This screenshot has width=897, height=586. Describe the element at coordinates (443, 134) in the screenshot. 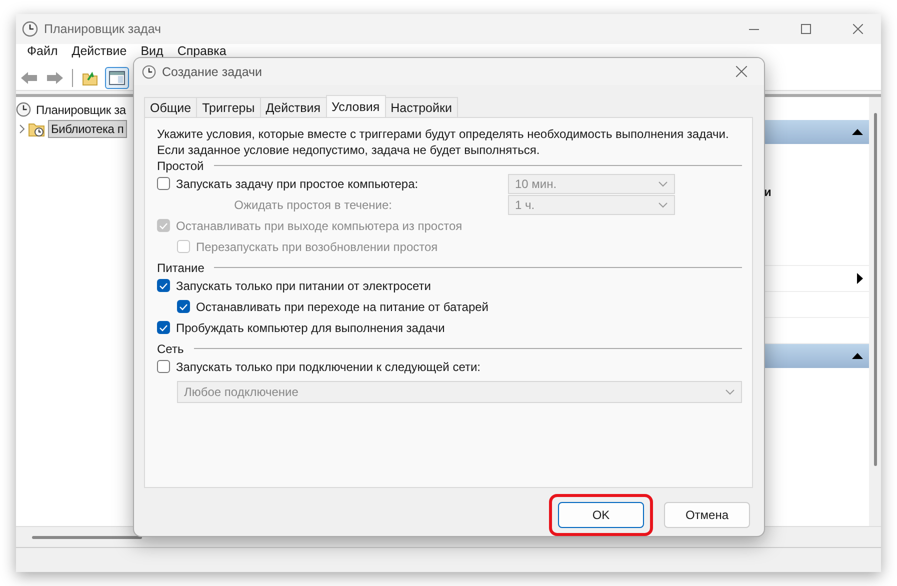

I see `instruction-text: Укажите условия, которые вместе с триггерами будут определять необходимость выполнения задачи.` at that location.